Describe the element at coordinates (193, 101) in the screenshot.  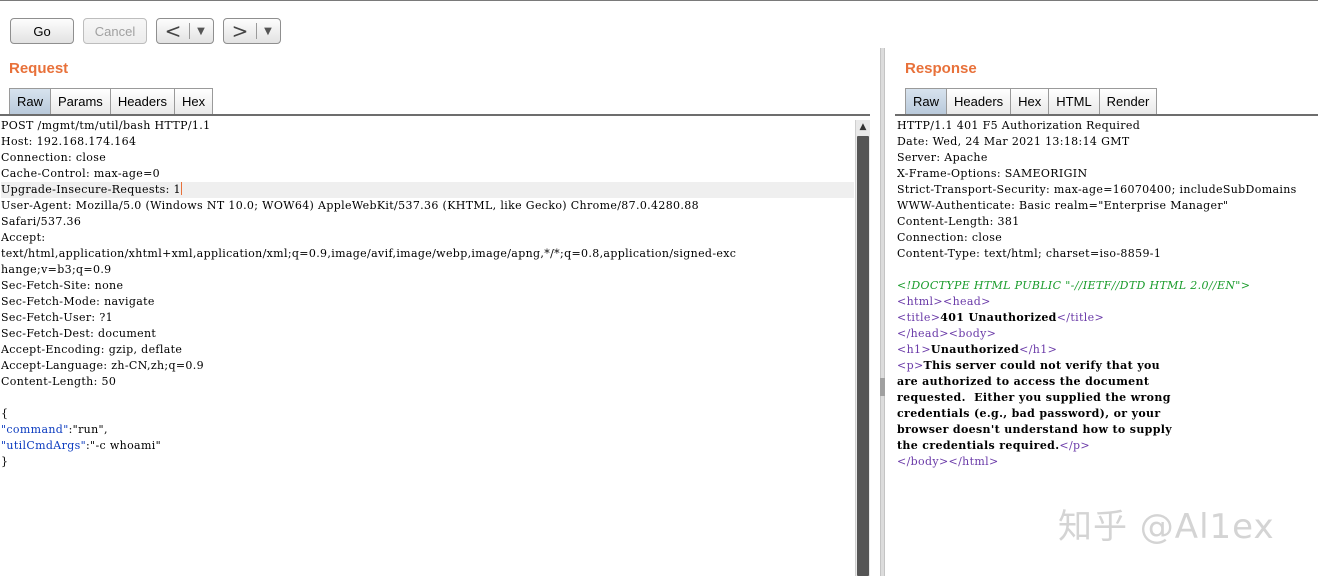
I see `request-tab-hex: Hex` at that location.